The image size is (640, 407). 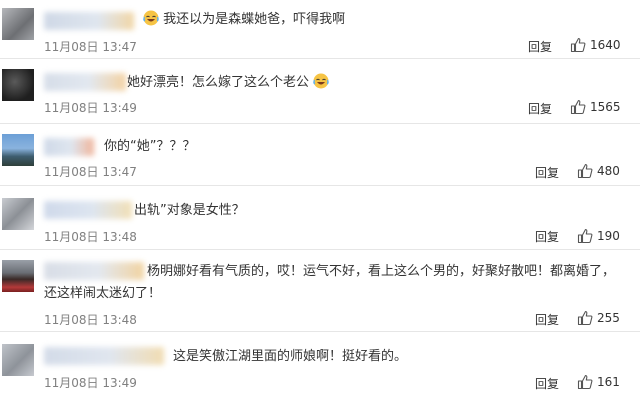 I want to click on comment-text-content: 出轨”对象是女性？, so click(x=189, y=210).